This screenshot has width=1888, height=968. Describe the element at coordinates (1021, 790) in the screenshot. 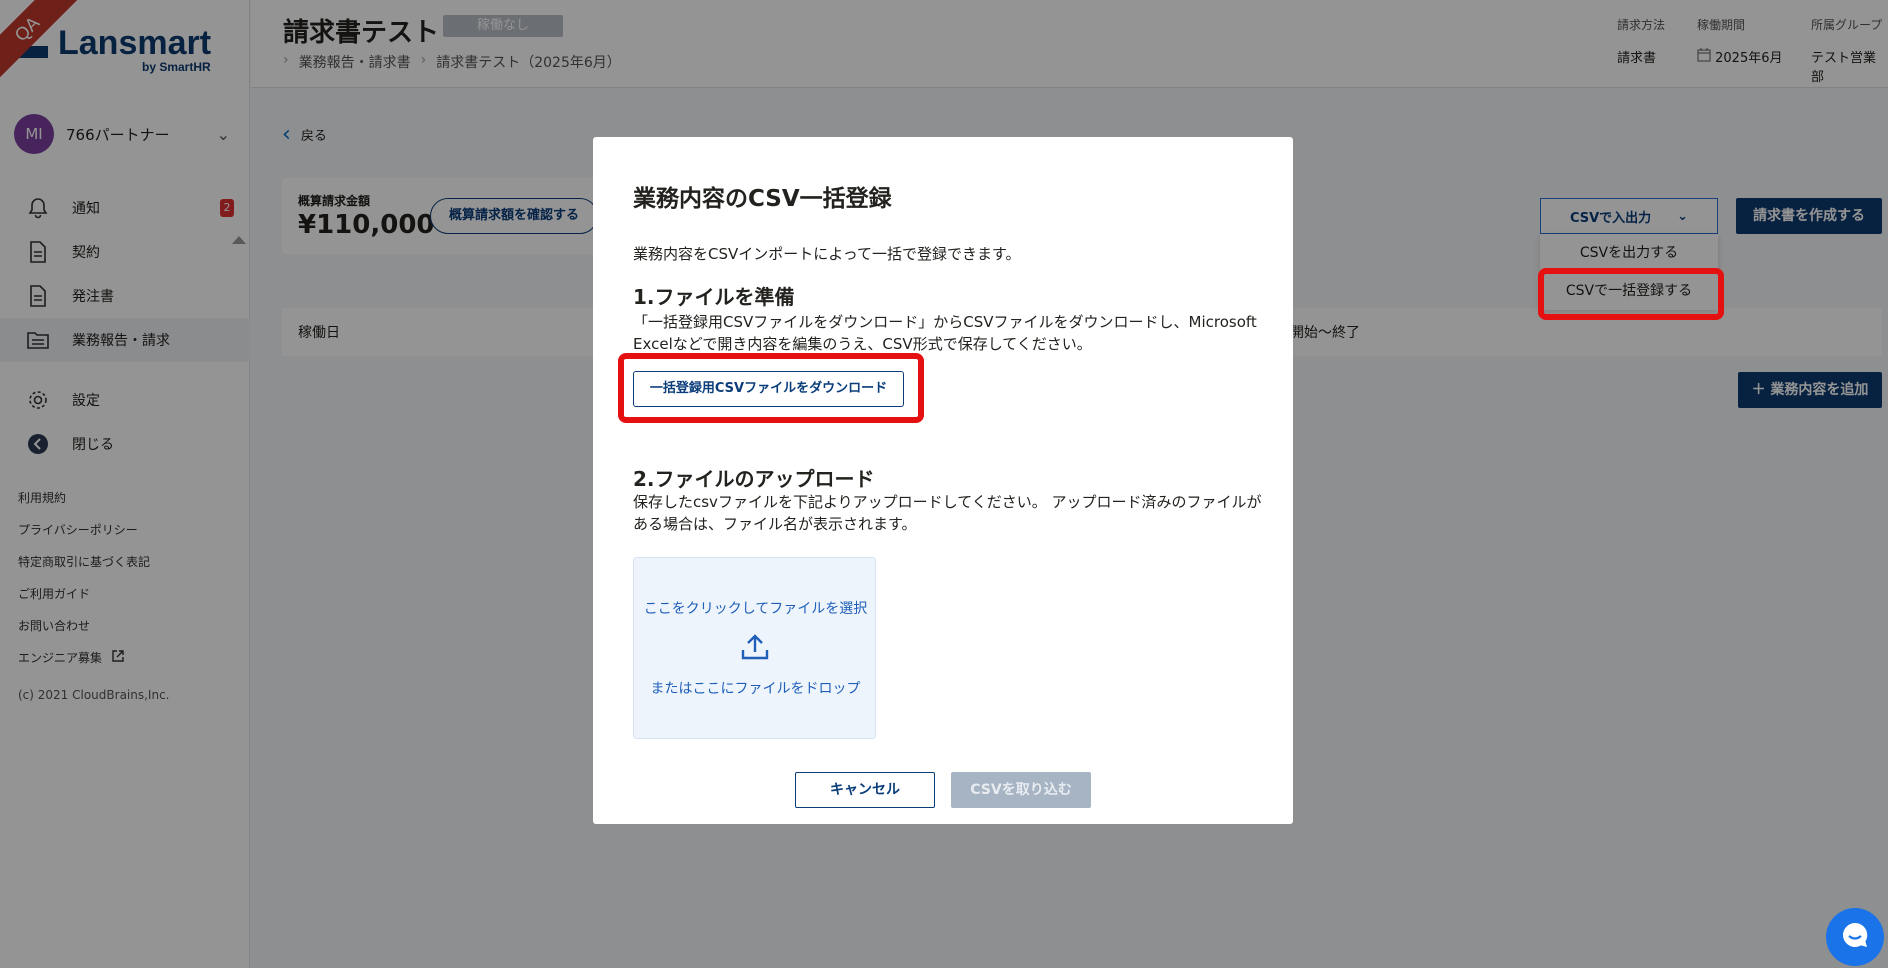

I see `import-csv-button: CSVを取り込む` at that location.